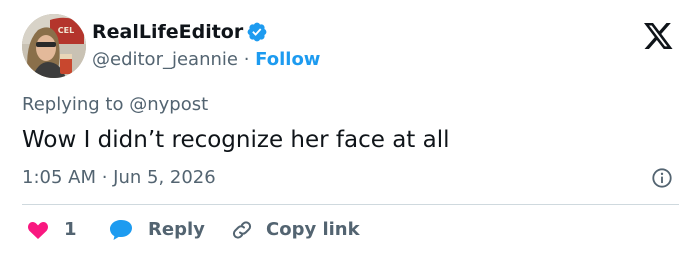 This screenshot has width=700, height=256. Describe the element at coordinates (66, 30) in the screenshot. I see `avatar-sign-text: CEL` at that location.